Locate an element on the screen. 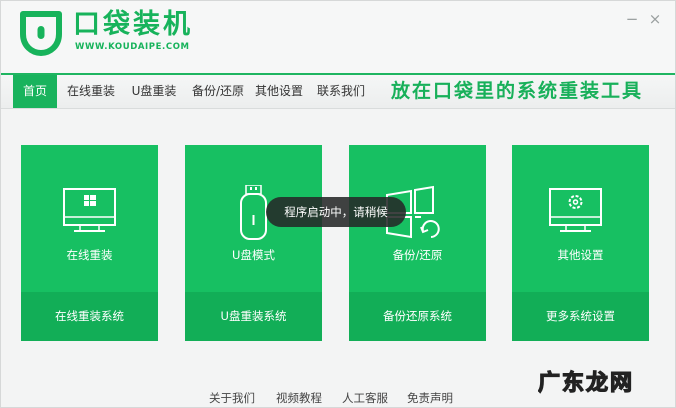 The image size is (676, 408). footer-link-video-tutorial: 视频教程 is located at coordinates (299, 398).